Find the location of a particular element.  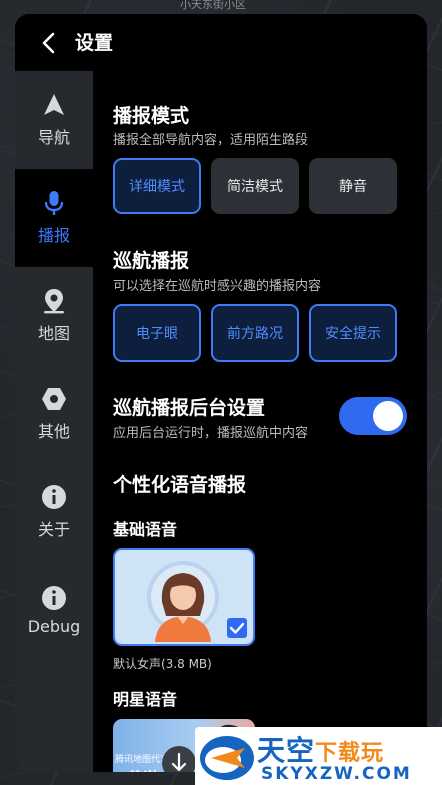

cruise-bg-toggle is located at coordinates (373, 416).